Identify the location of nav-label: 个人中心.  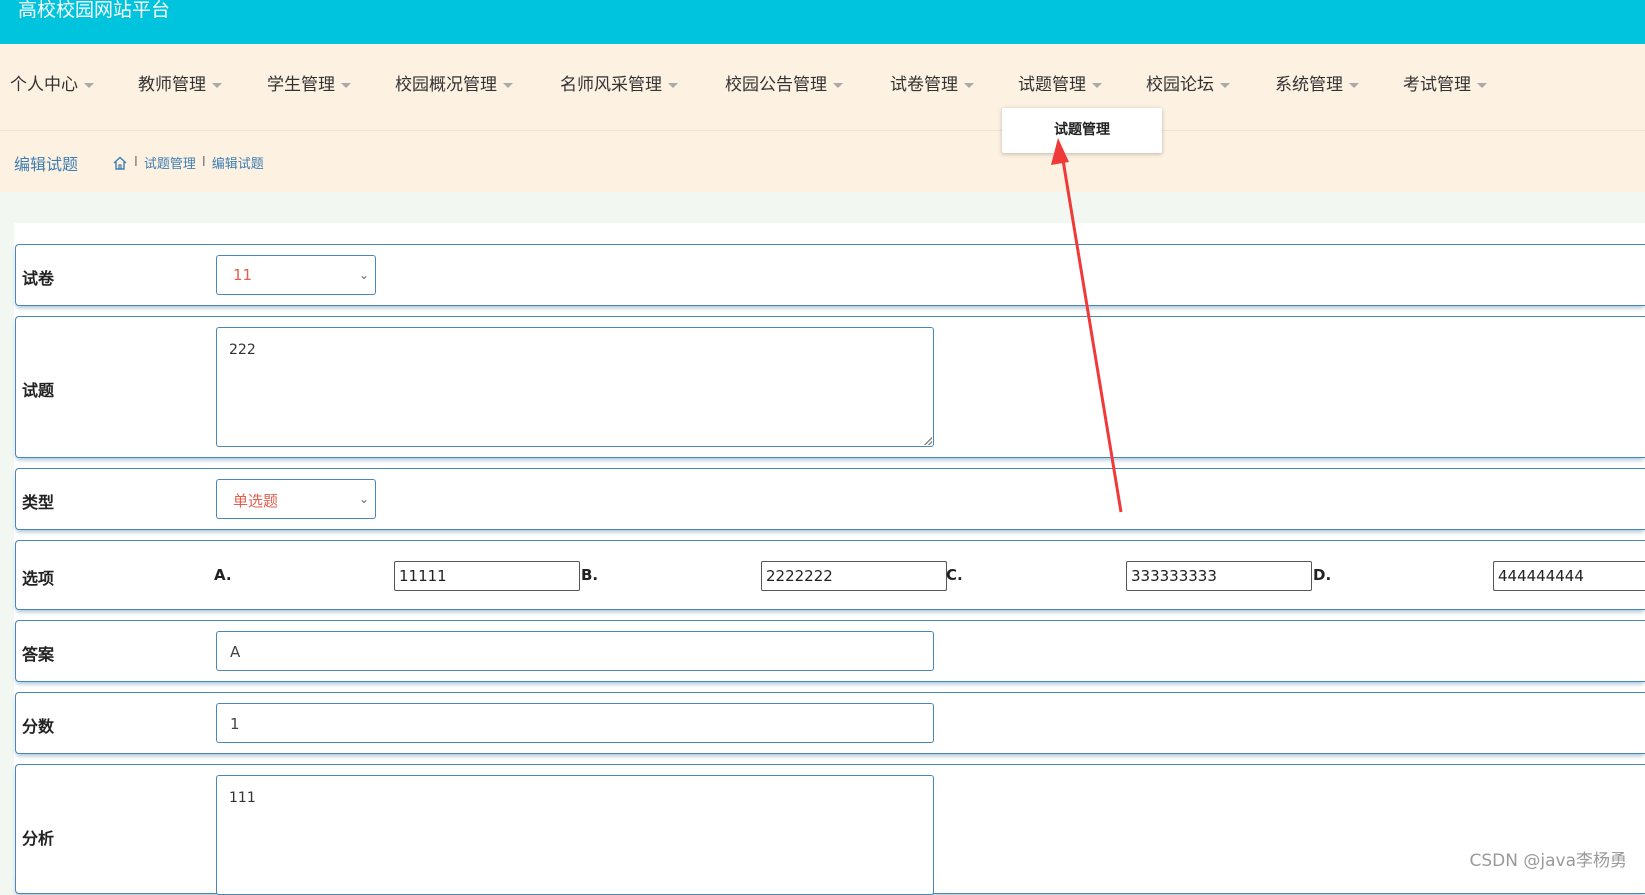
(44, 85).